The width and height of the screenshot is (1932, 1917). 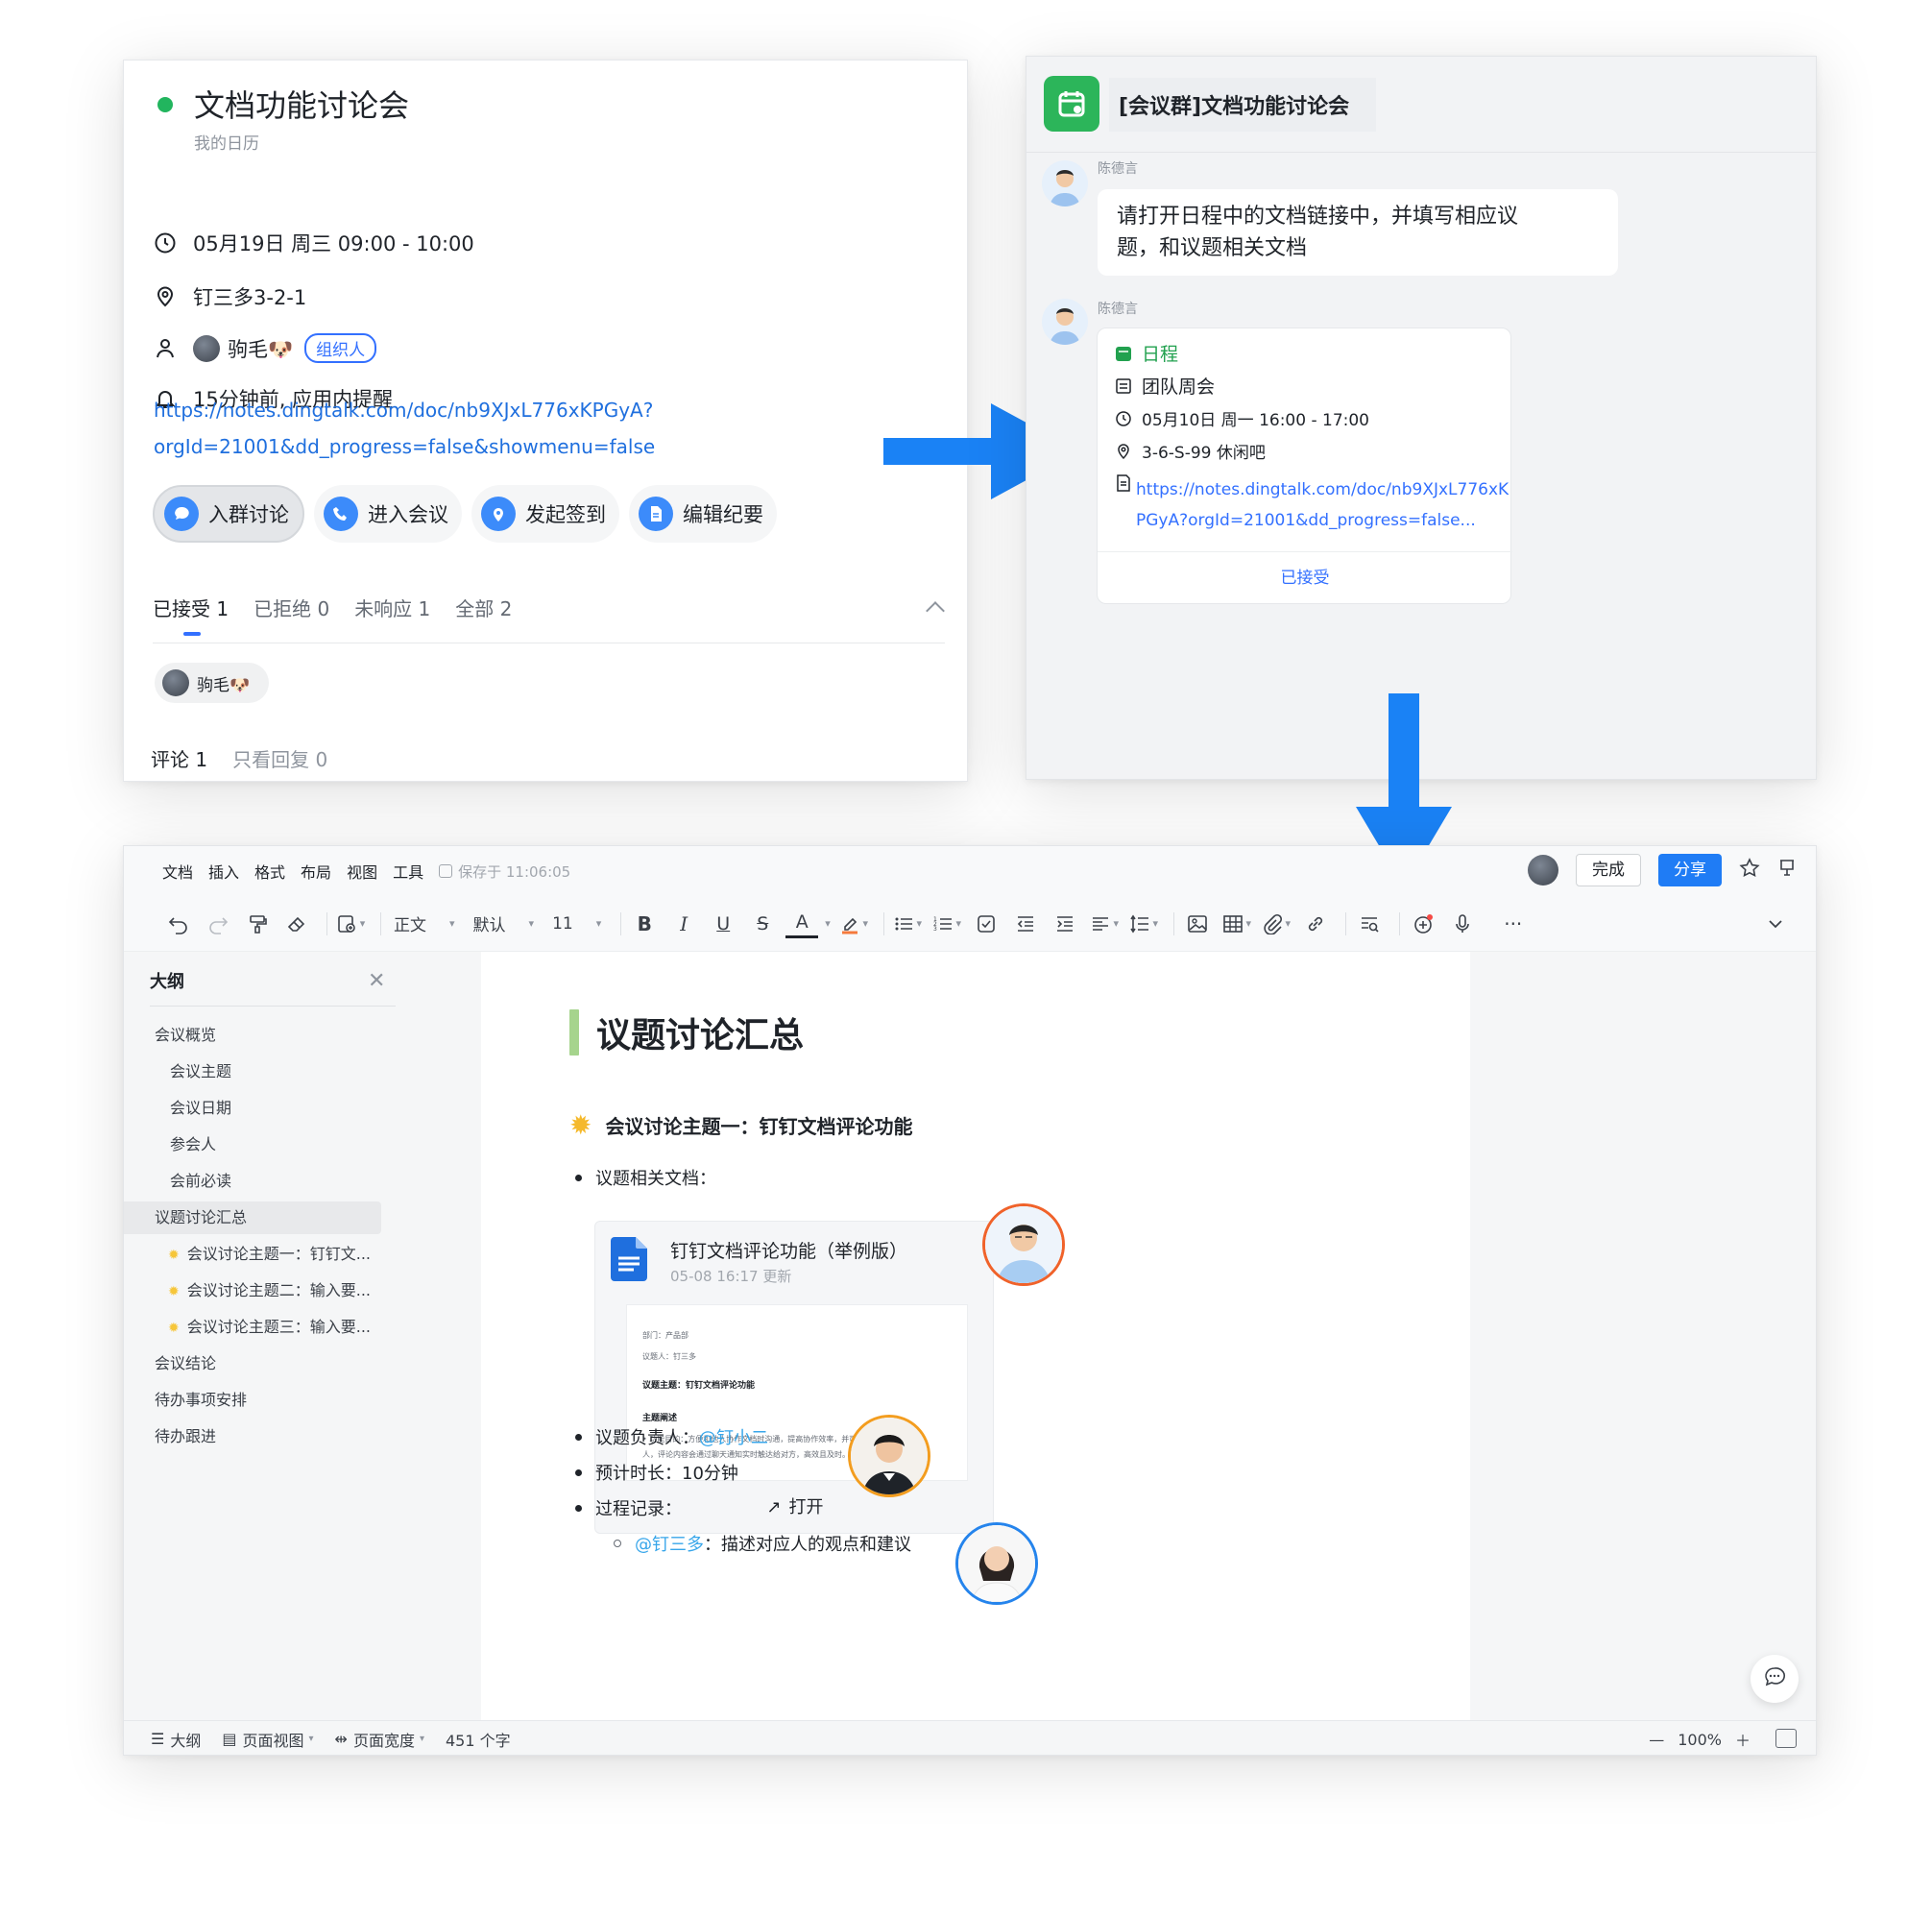 What do you see at coordinates (1143, 924) in the screenshot?
I see `line-spacing-icon: ▾` at bounding box center [1143, 924].